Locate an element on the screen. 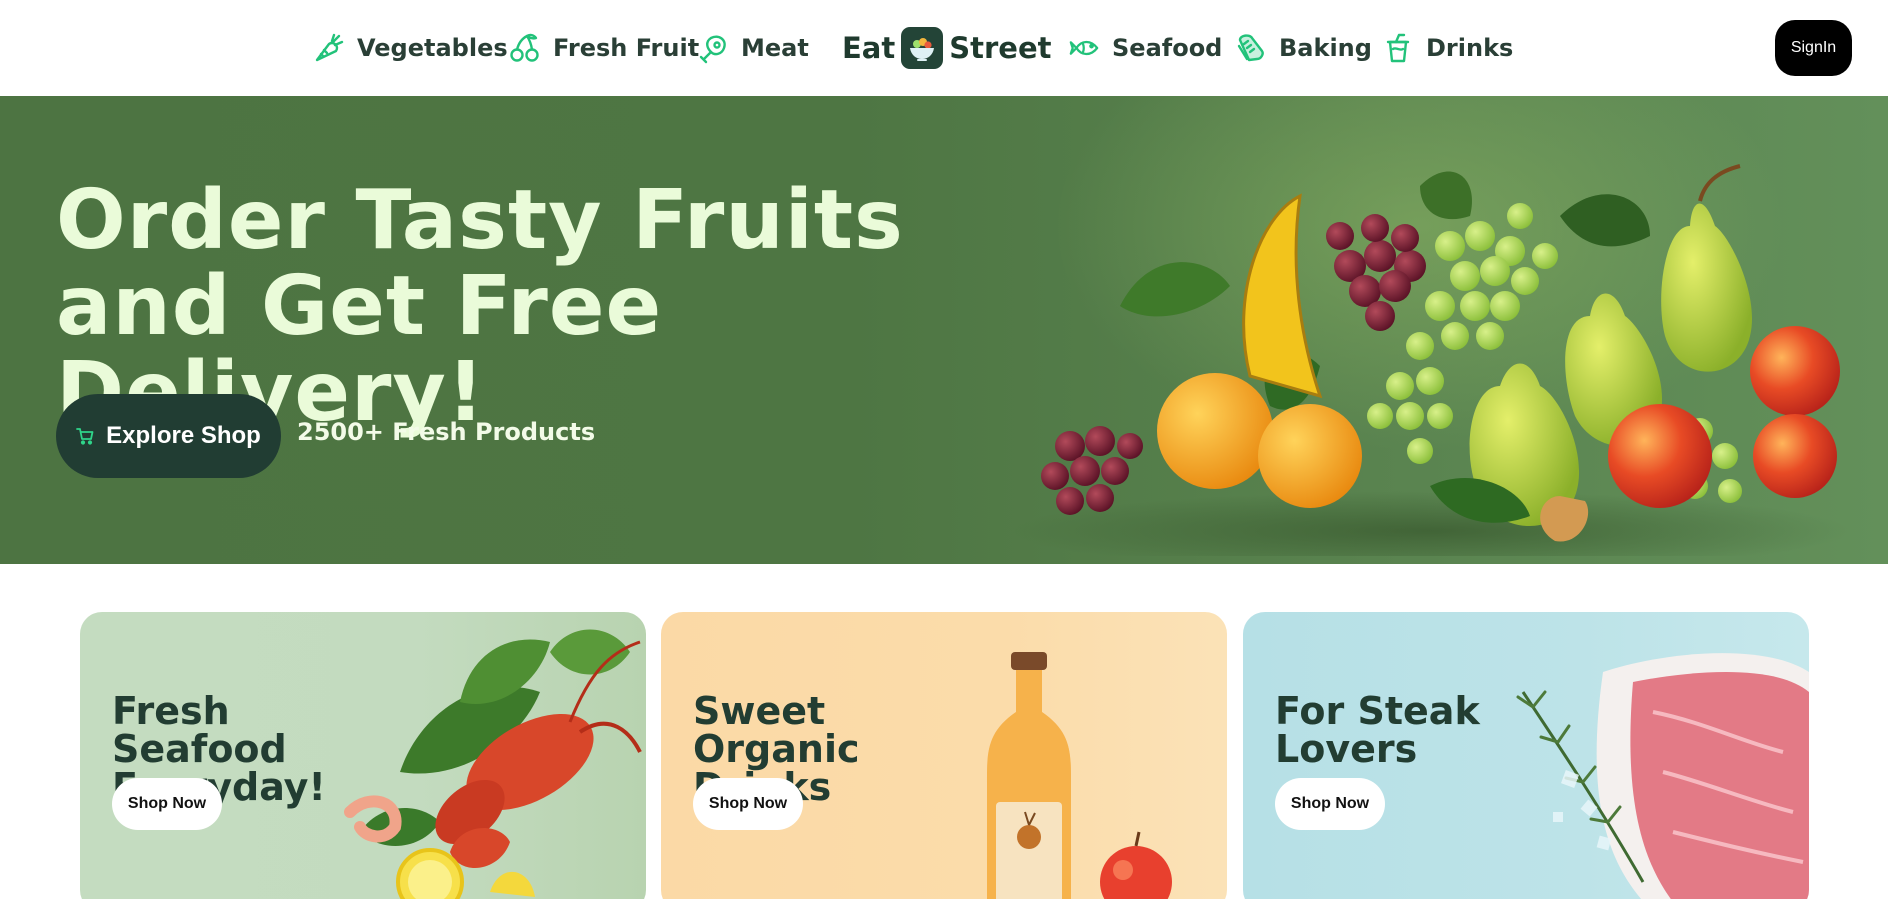  nav-link-meat: Meat is located at coordinates (753, 48).